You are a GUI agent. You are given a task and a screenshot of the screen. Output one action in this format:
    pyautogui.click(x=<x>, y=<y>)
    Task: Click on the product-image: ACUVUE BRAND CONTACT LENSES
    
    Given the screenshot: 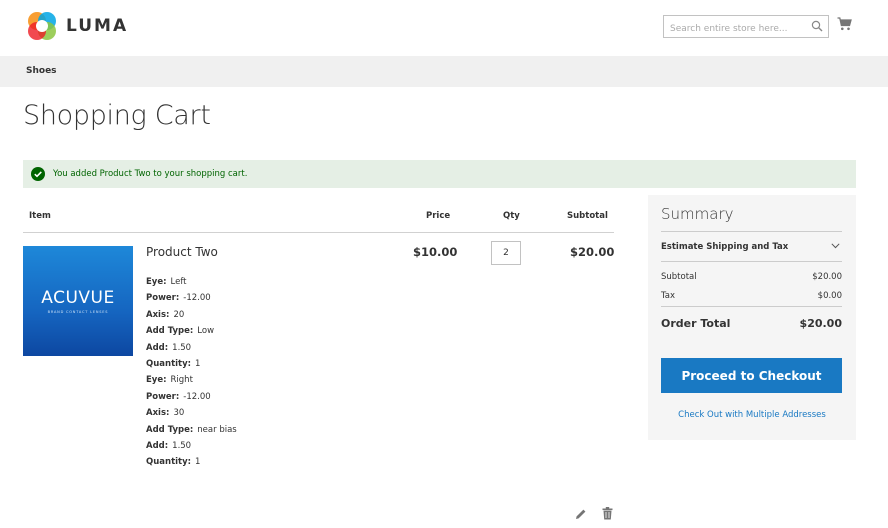 What is the action you would take?
    pyautogui.click(x=78, y=301)
    